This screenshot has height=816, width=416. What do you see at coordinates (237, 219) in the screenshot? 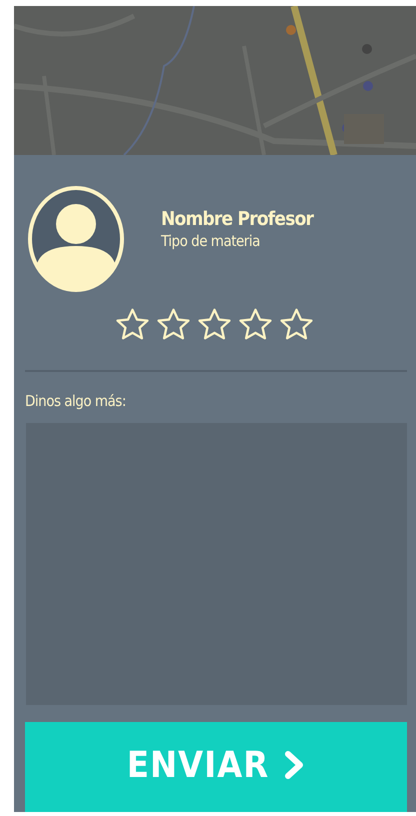
I see `teacher-name: Nombre Profesor` at bounding box center [237, 219].